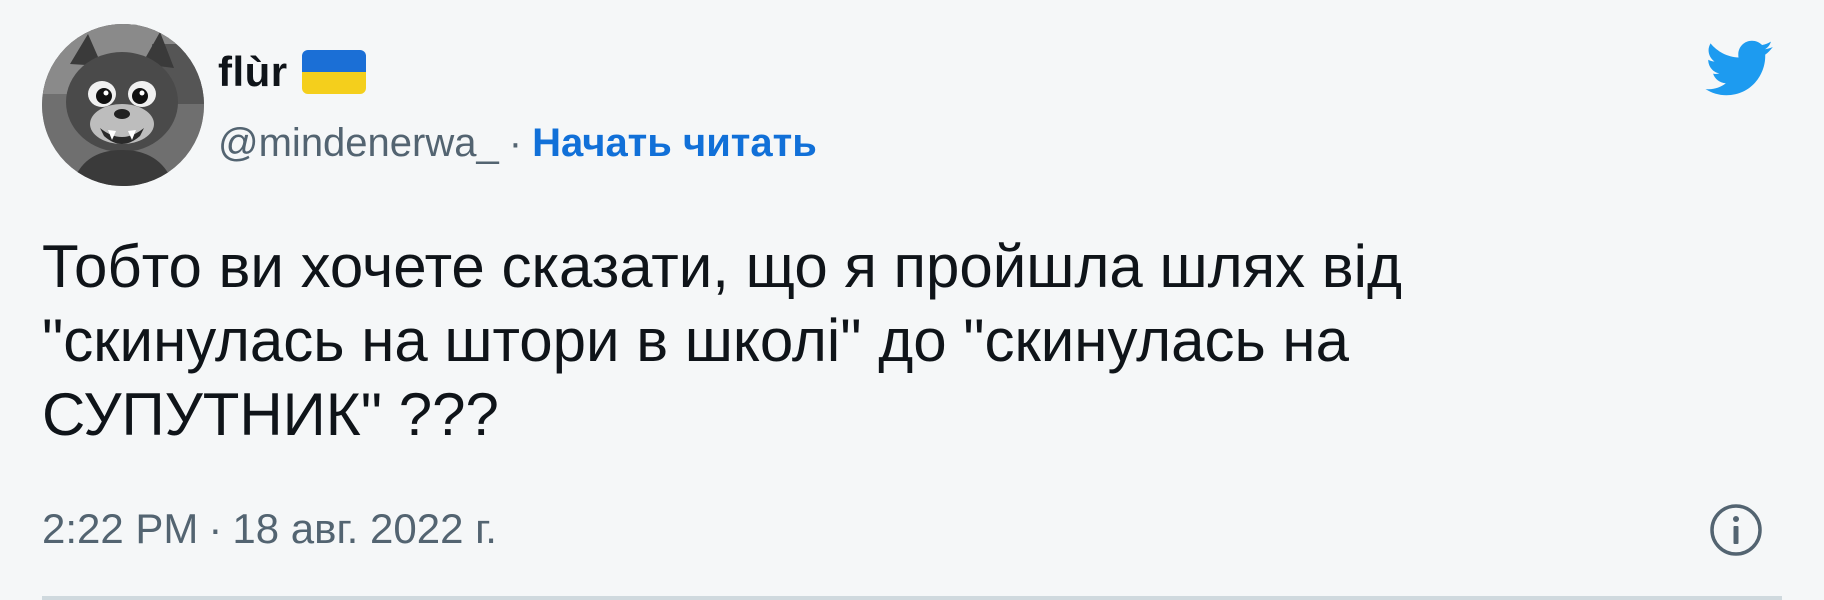 This screenshot has height=600, width=1824. Describe the element at coordinates (1736, 530) in the screenshot. I see `info-icon` at that location.